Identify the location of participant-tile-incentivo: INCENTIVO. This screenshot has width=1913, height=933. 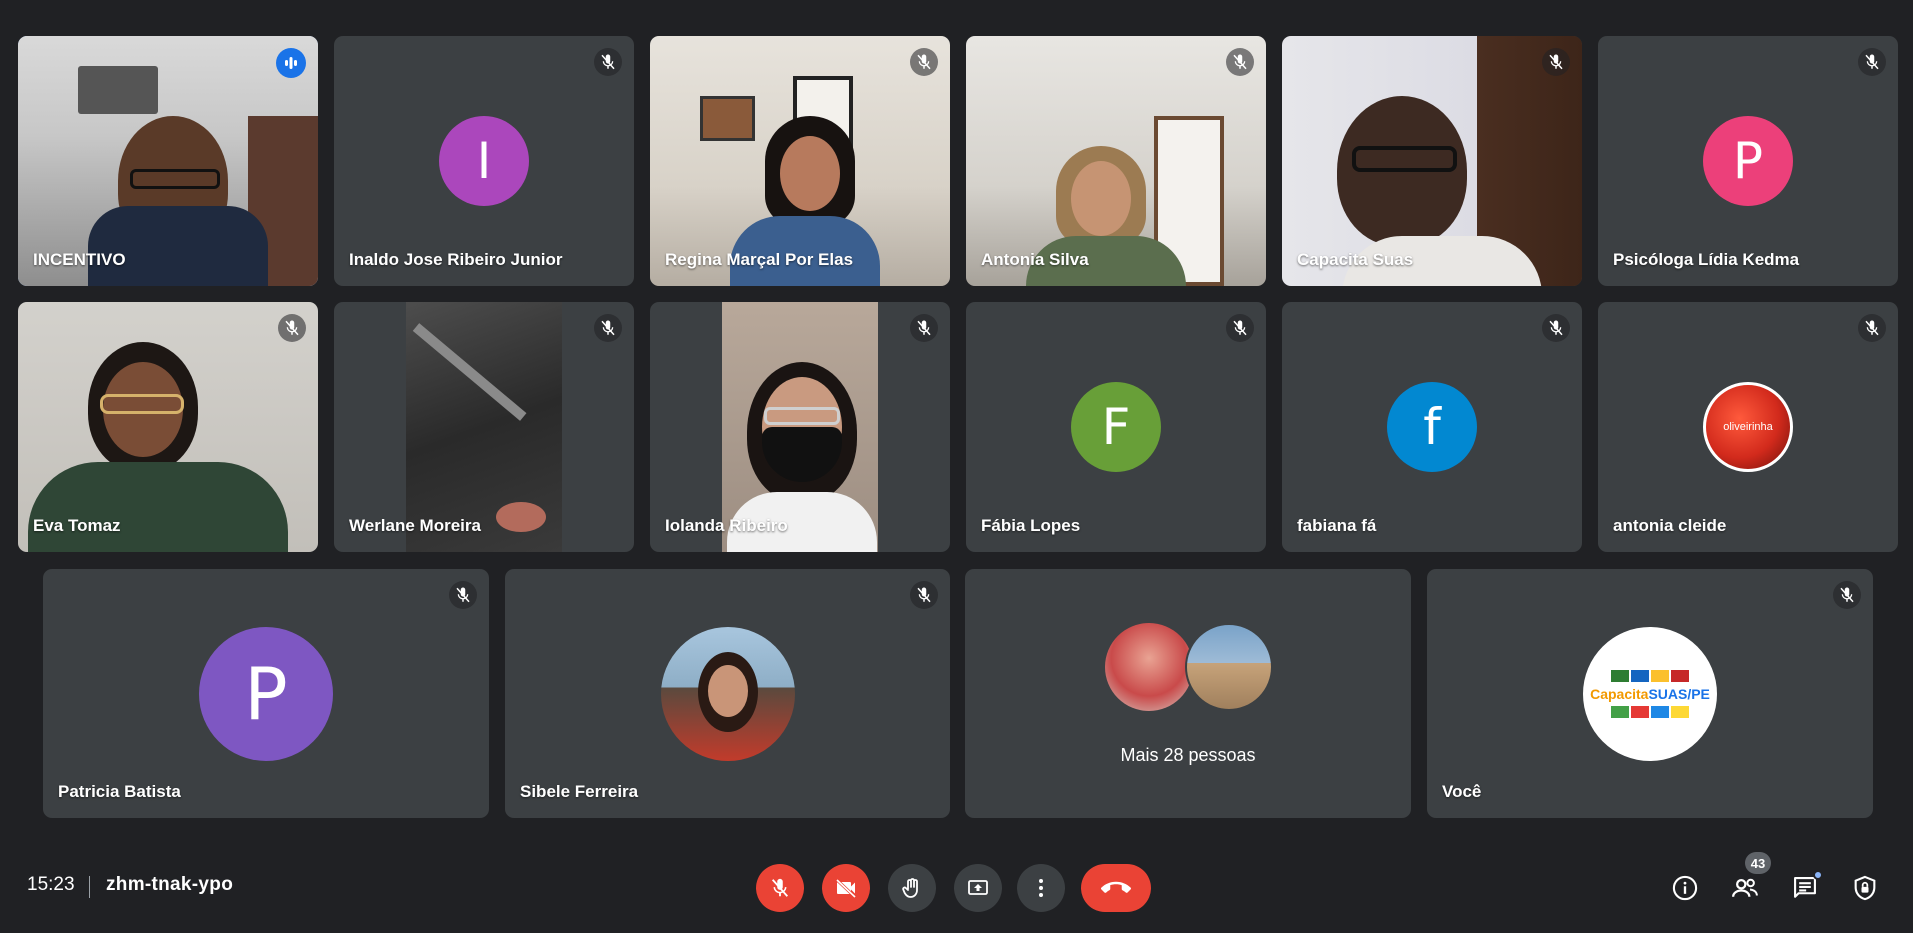
(168, 161).